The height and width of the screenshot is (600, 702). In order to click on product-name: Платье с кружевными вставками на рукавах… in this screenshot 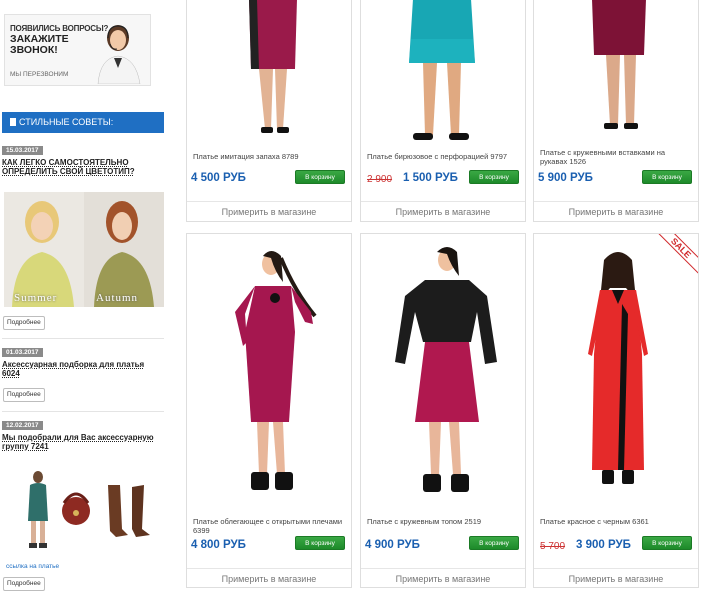, I will do `click(615, 157)`.